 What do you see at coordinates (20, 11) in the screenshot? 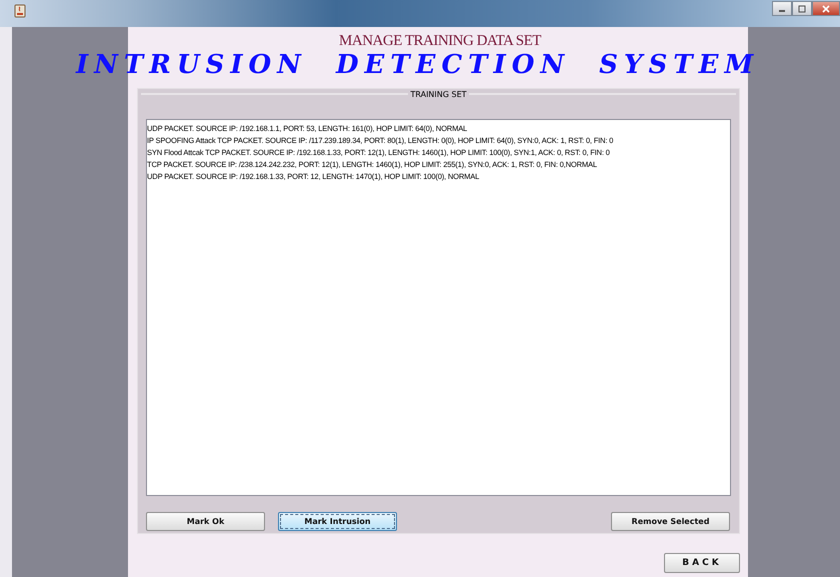
I see `app-icon` at bounding box center [20, 11].